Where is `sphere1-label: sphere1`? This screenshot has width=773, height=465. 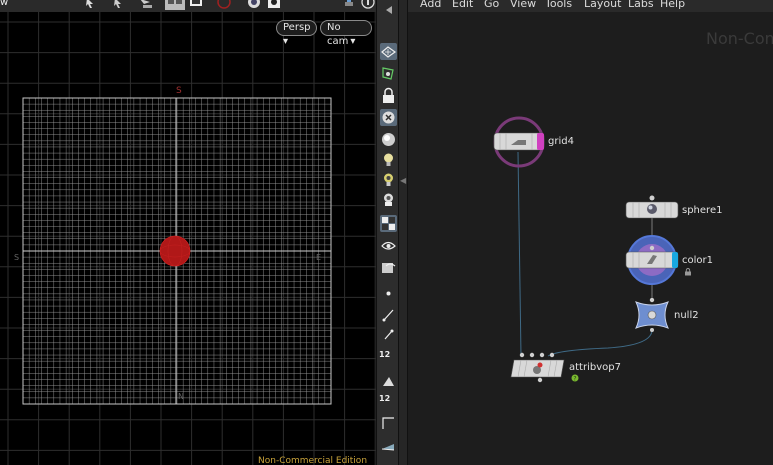
sphere1-label: sphere1 is located at coordinates (702, 210).